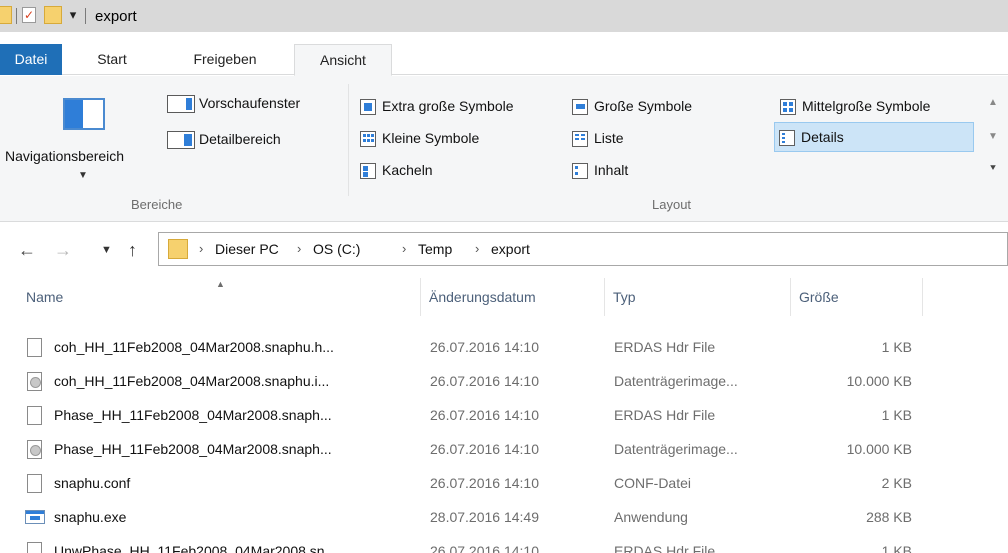 This screenshot has width=1008, height=553. What do you see at coordinates (435, 249) in the screenshot?
I see `breadcrumb-temp: Temp` at bounding box center [435, 249].